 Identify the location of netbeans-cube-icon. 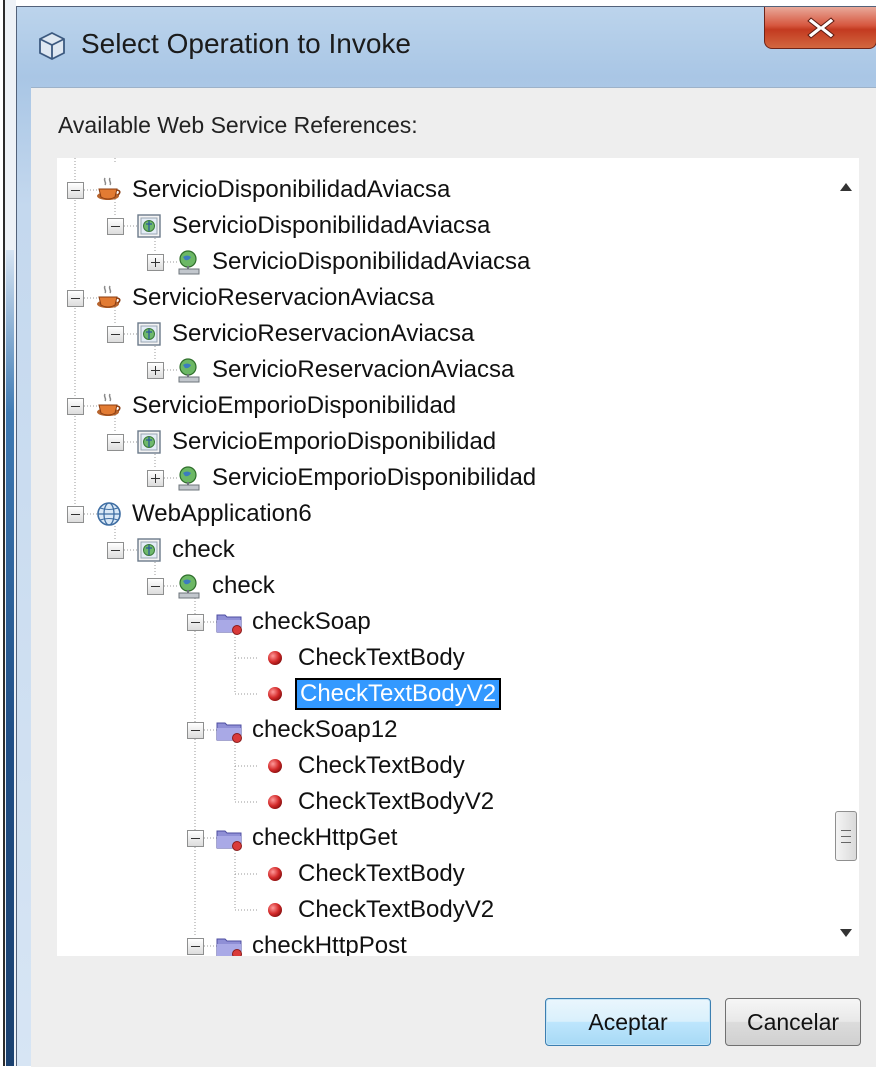
(52, 46).